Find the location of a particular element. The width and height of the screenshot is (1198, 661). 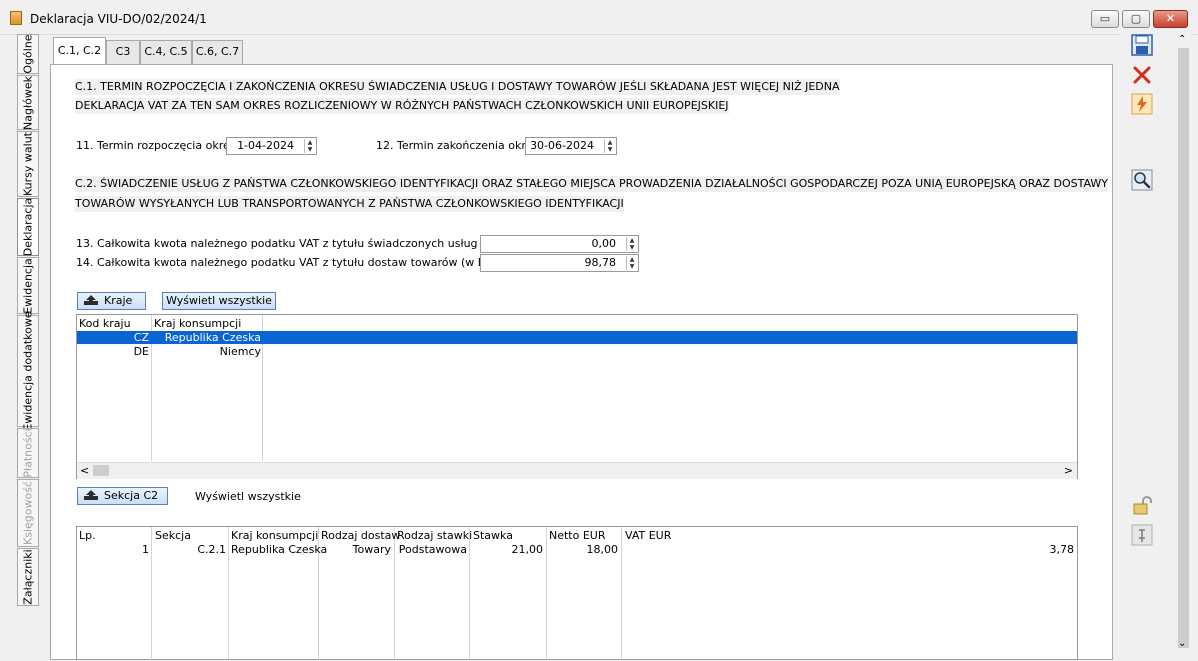

right-toolbar is located at coordinates (1148, 347).